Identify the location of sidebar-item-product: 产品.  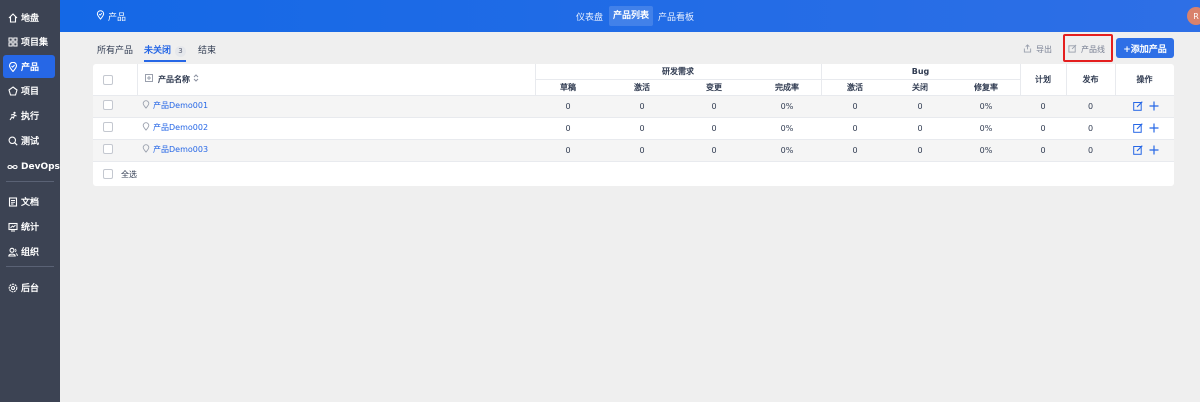
(29, 66).